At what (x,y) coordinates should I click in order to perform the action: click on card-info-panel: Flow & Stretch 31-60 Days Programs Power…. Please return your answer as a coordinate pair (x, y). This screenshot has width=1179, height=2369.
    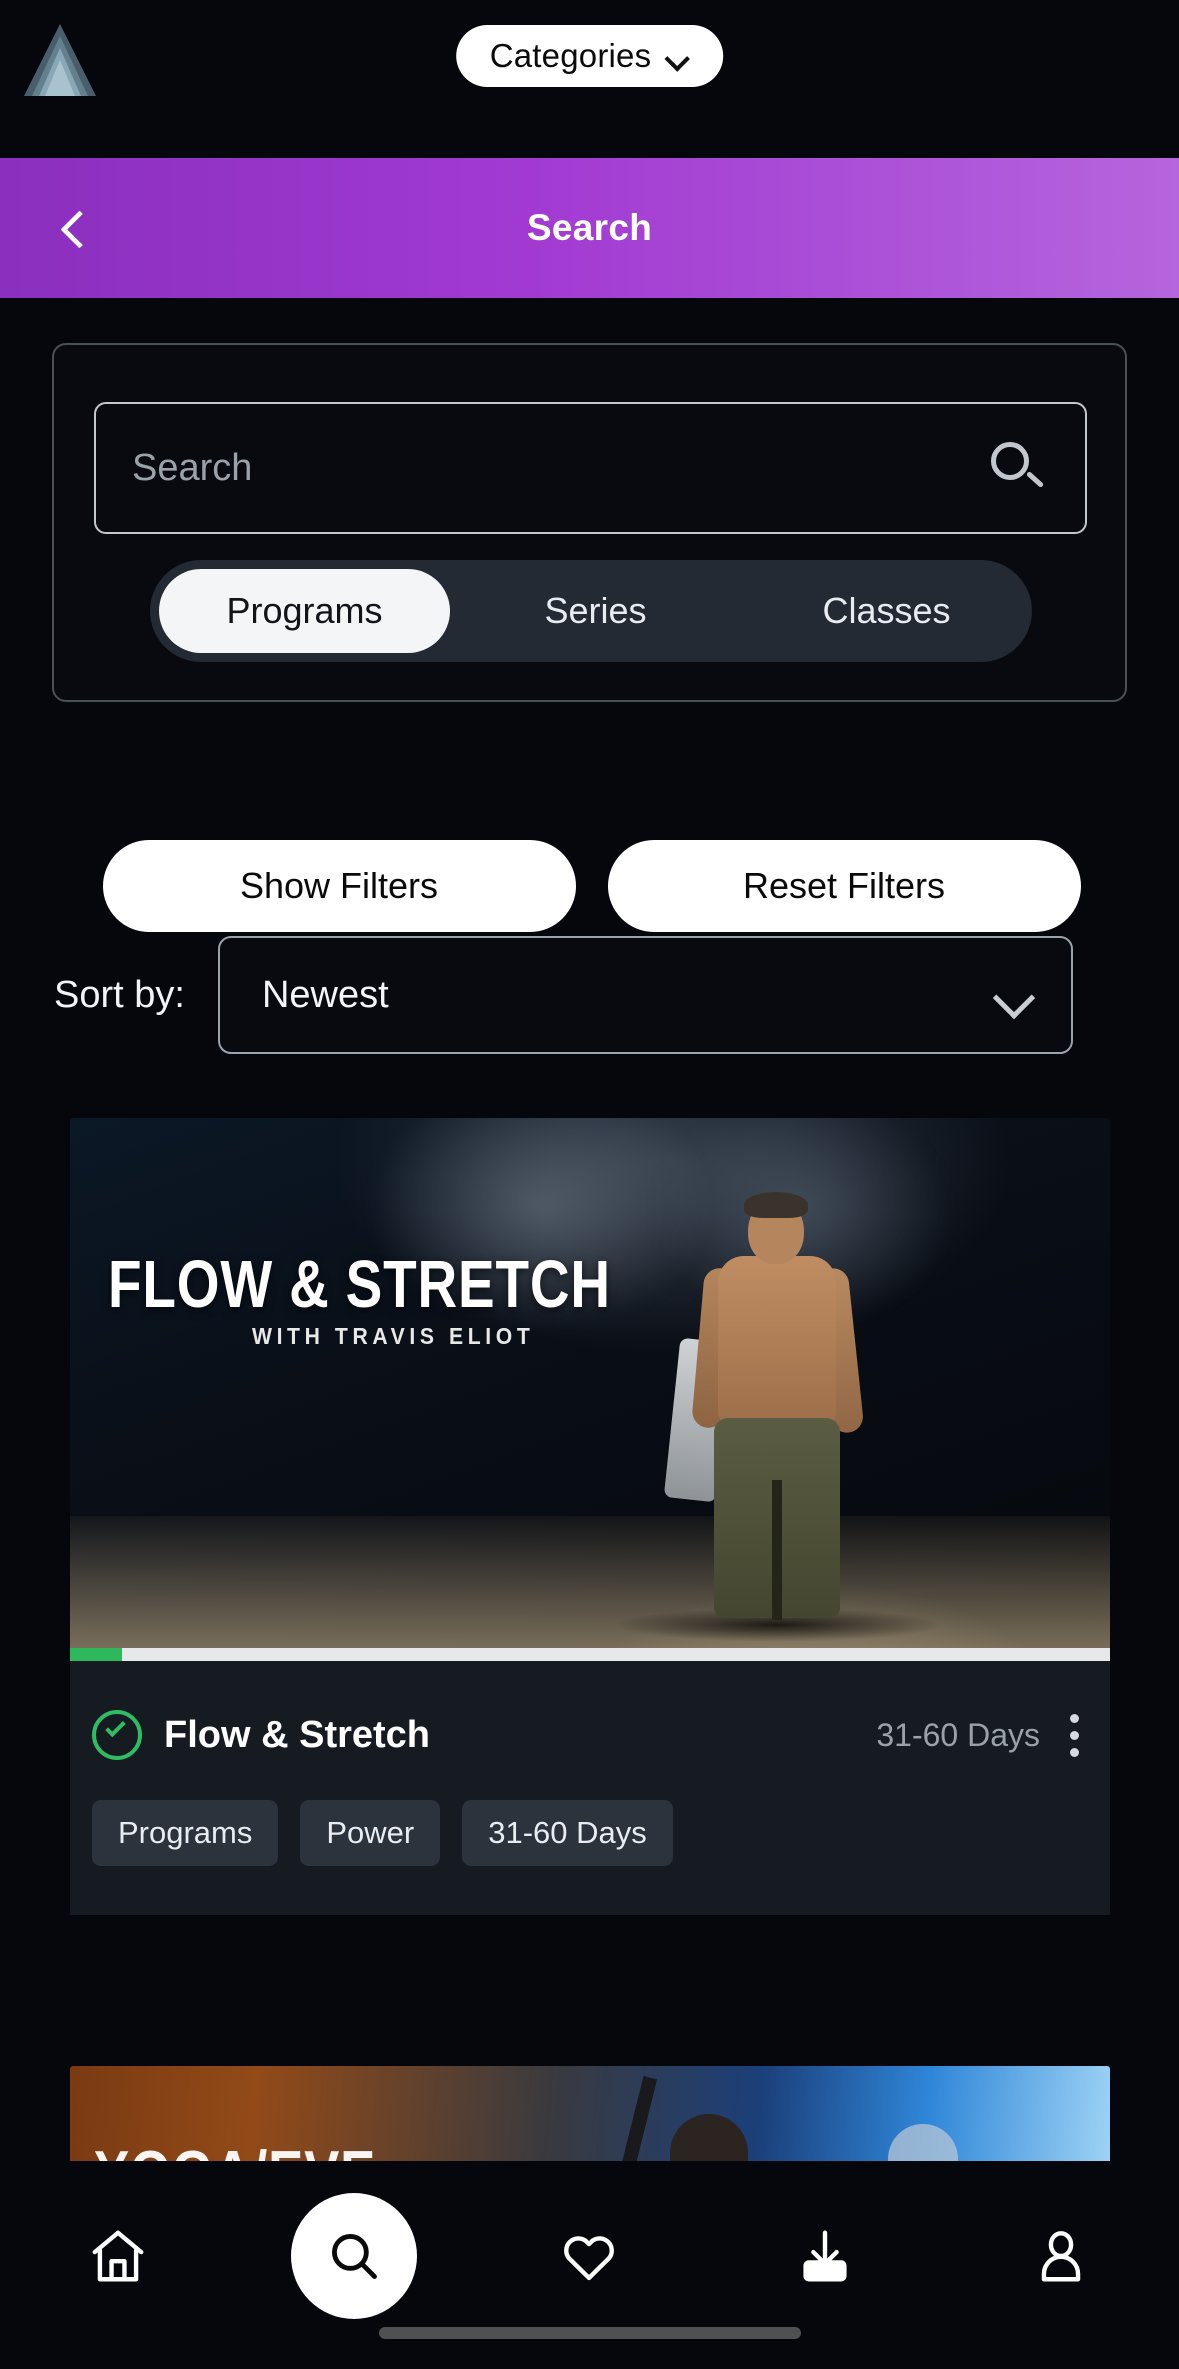
    Looking at the image, I should click on (590, 1788).